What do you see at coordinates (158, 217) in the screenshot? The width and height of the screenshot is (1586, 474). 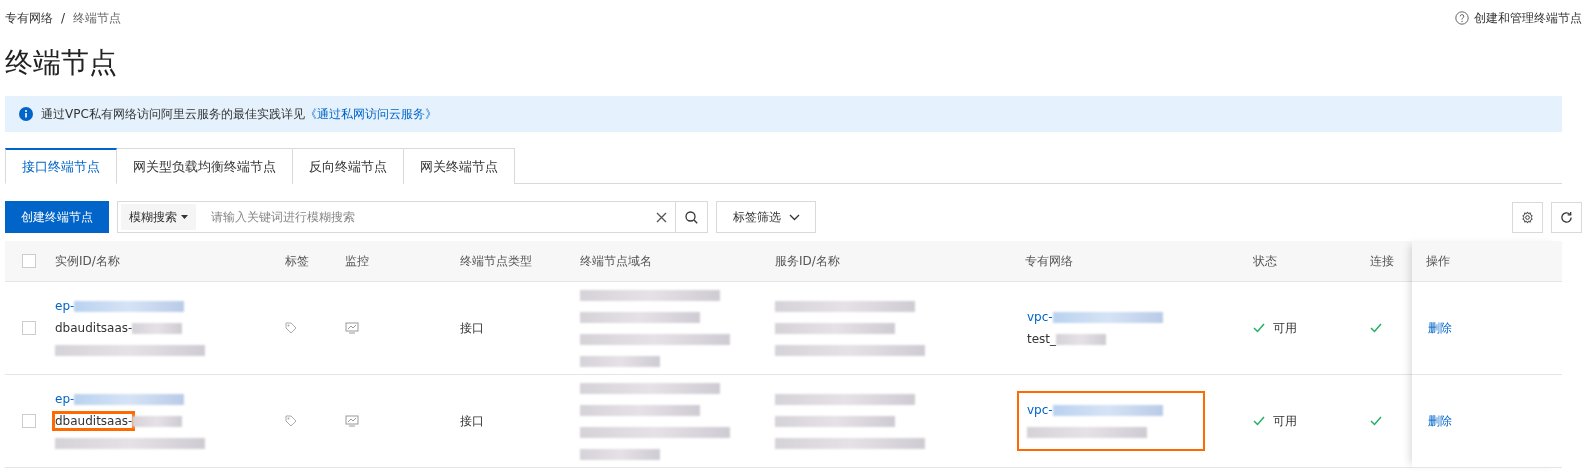 I see `search-mode-dropdown: 模糊搜索` at bounding box center [158, 217].